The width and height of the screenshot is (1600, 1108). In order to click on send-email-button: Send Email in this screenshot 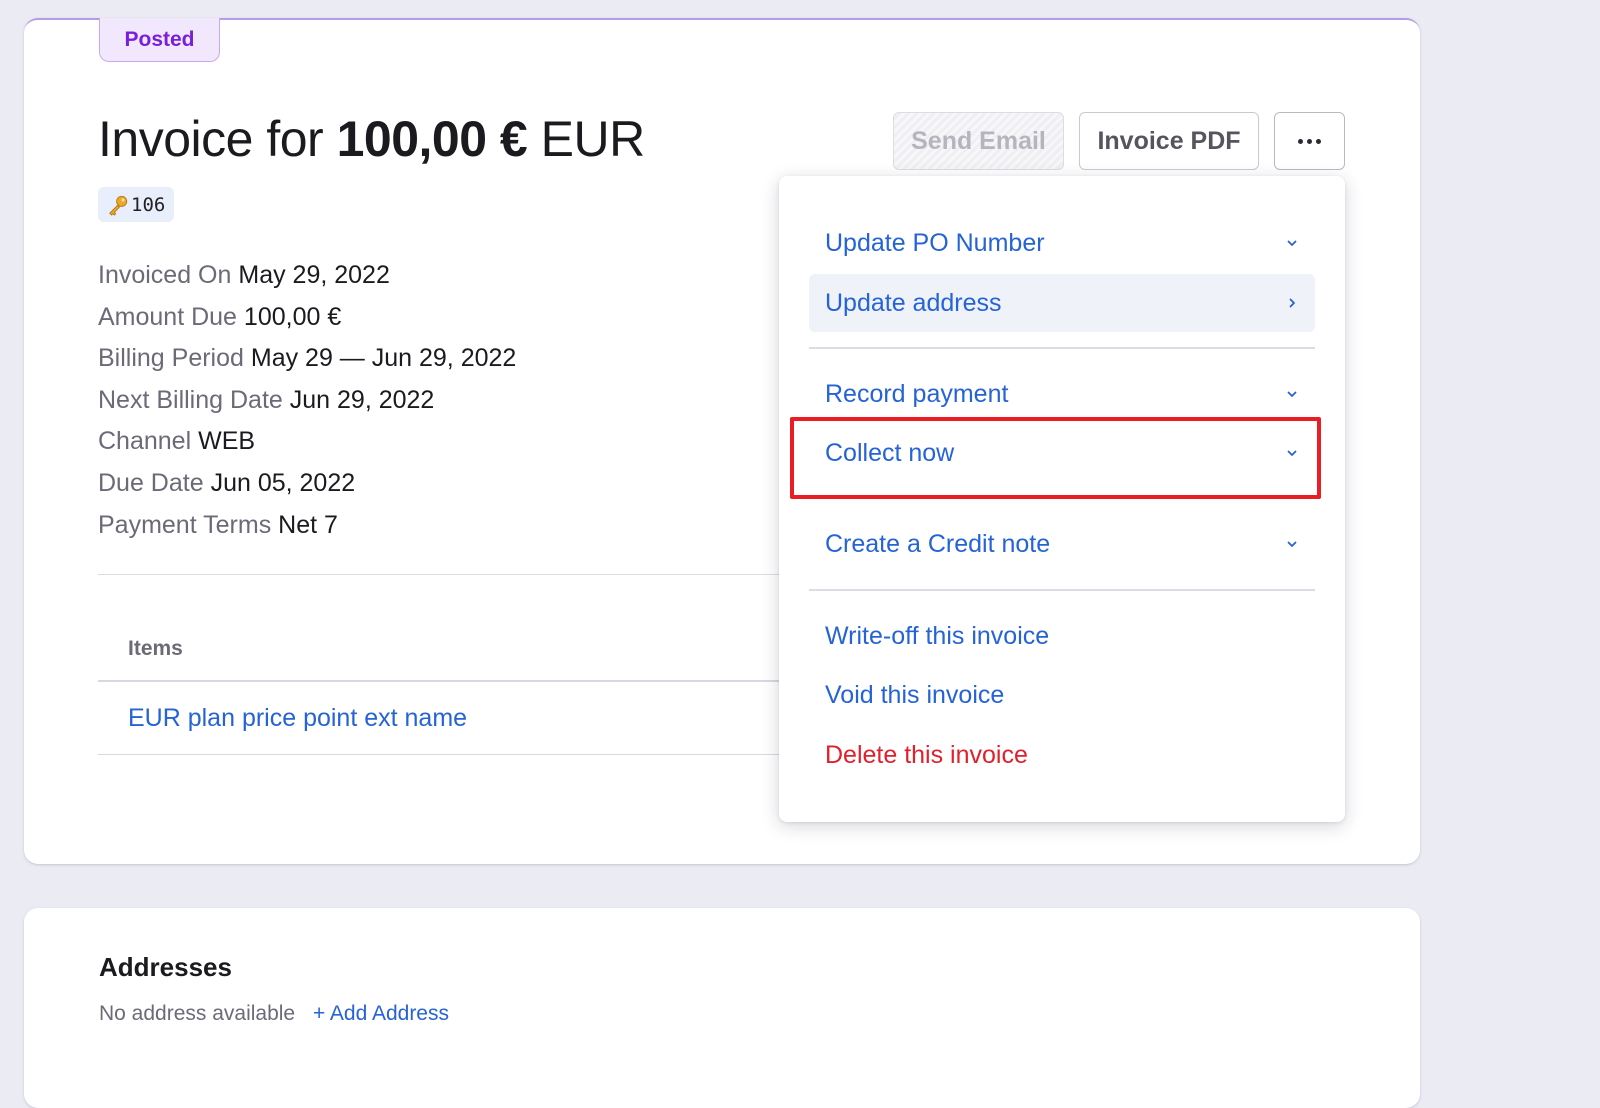, I will do `click(978, 141)`.